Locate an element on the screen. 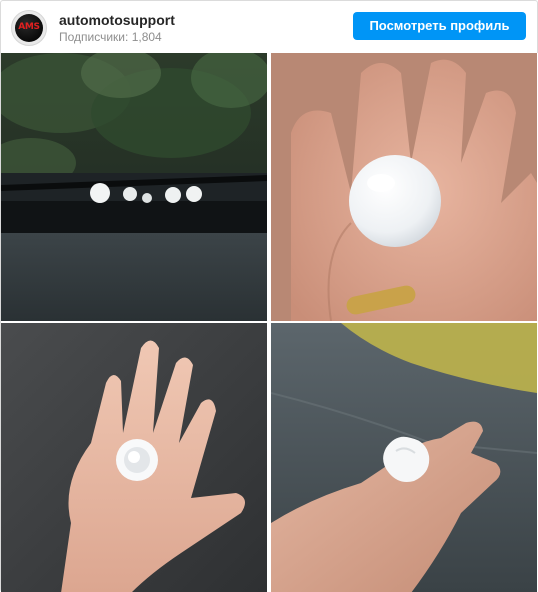 The width and height of the screenshot is (538, 592). view-profile-button: Посмотреть профиль is located at coordinates (439, 26).